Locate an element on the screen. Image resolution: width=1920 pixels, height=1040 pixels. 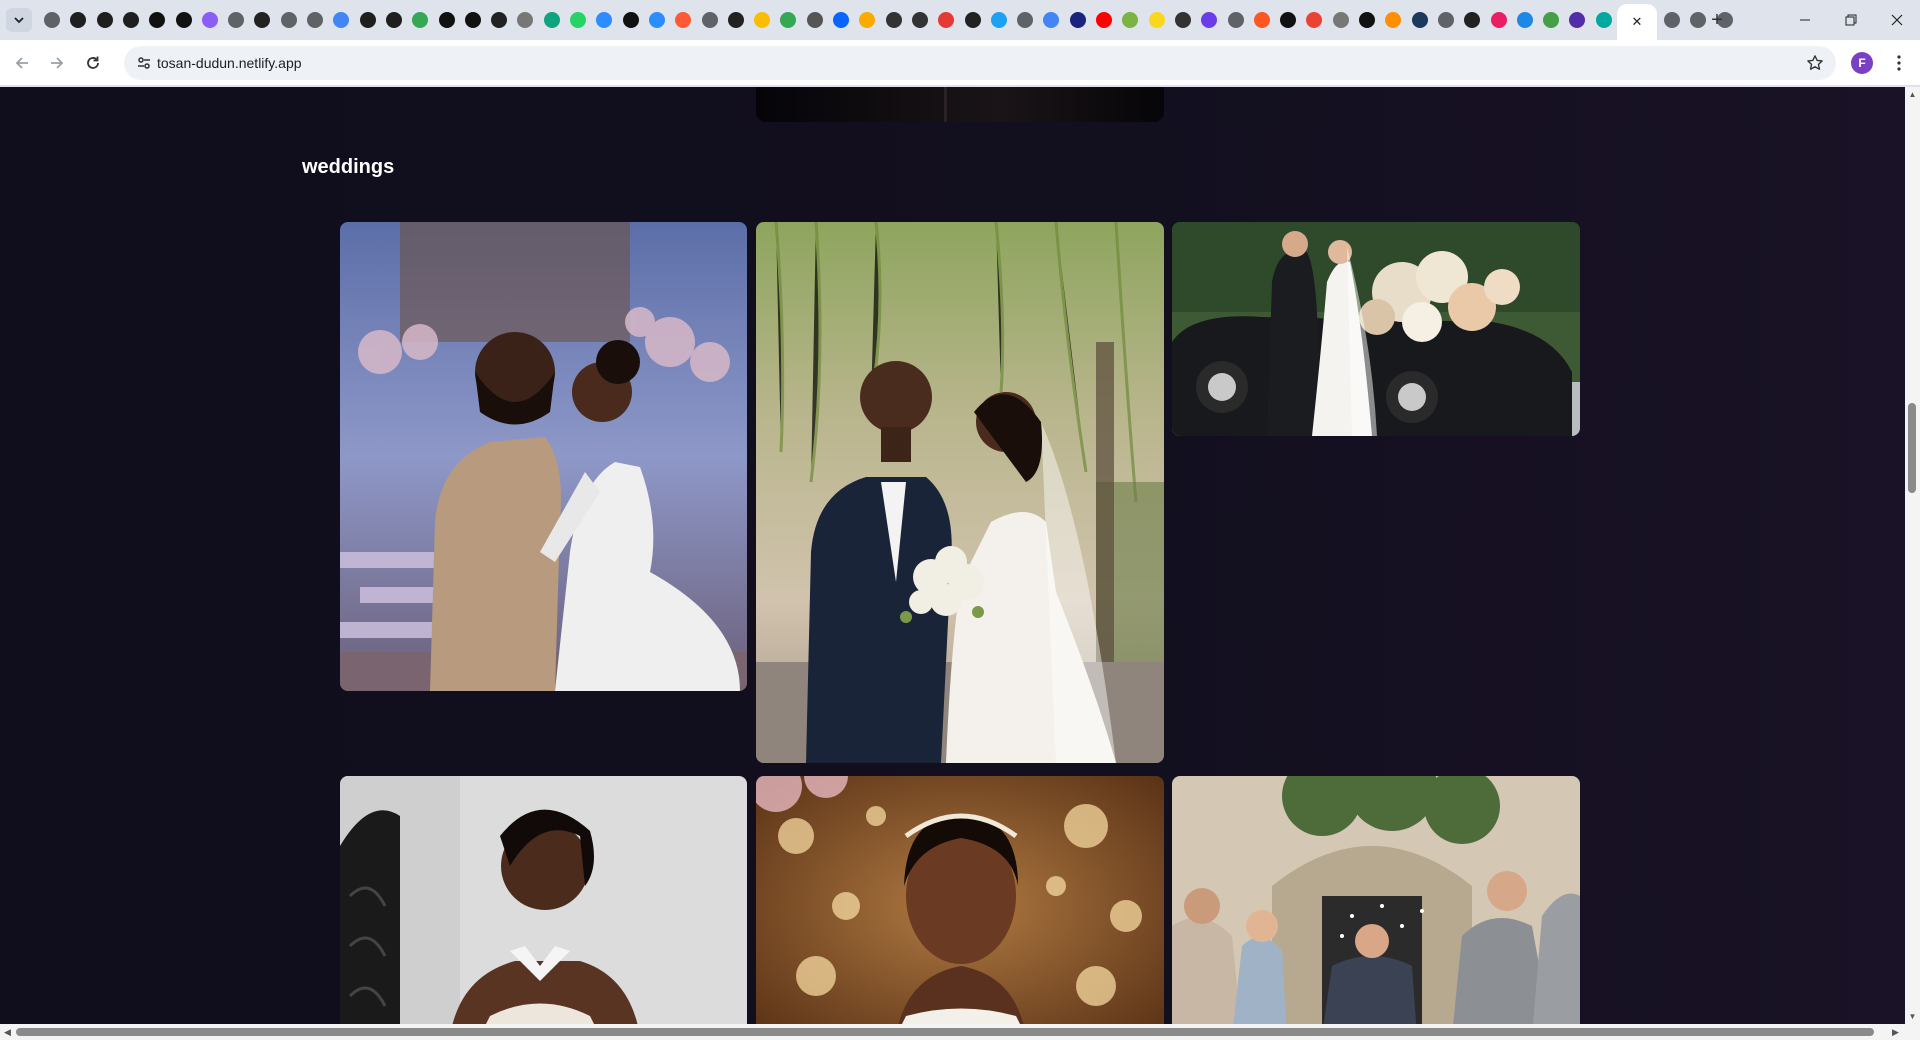
chevron-down-icon is located at coordinates (19, 20).